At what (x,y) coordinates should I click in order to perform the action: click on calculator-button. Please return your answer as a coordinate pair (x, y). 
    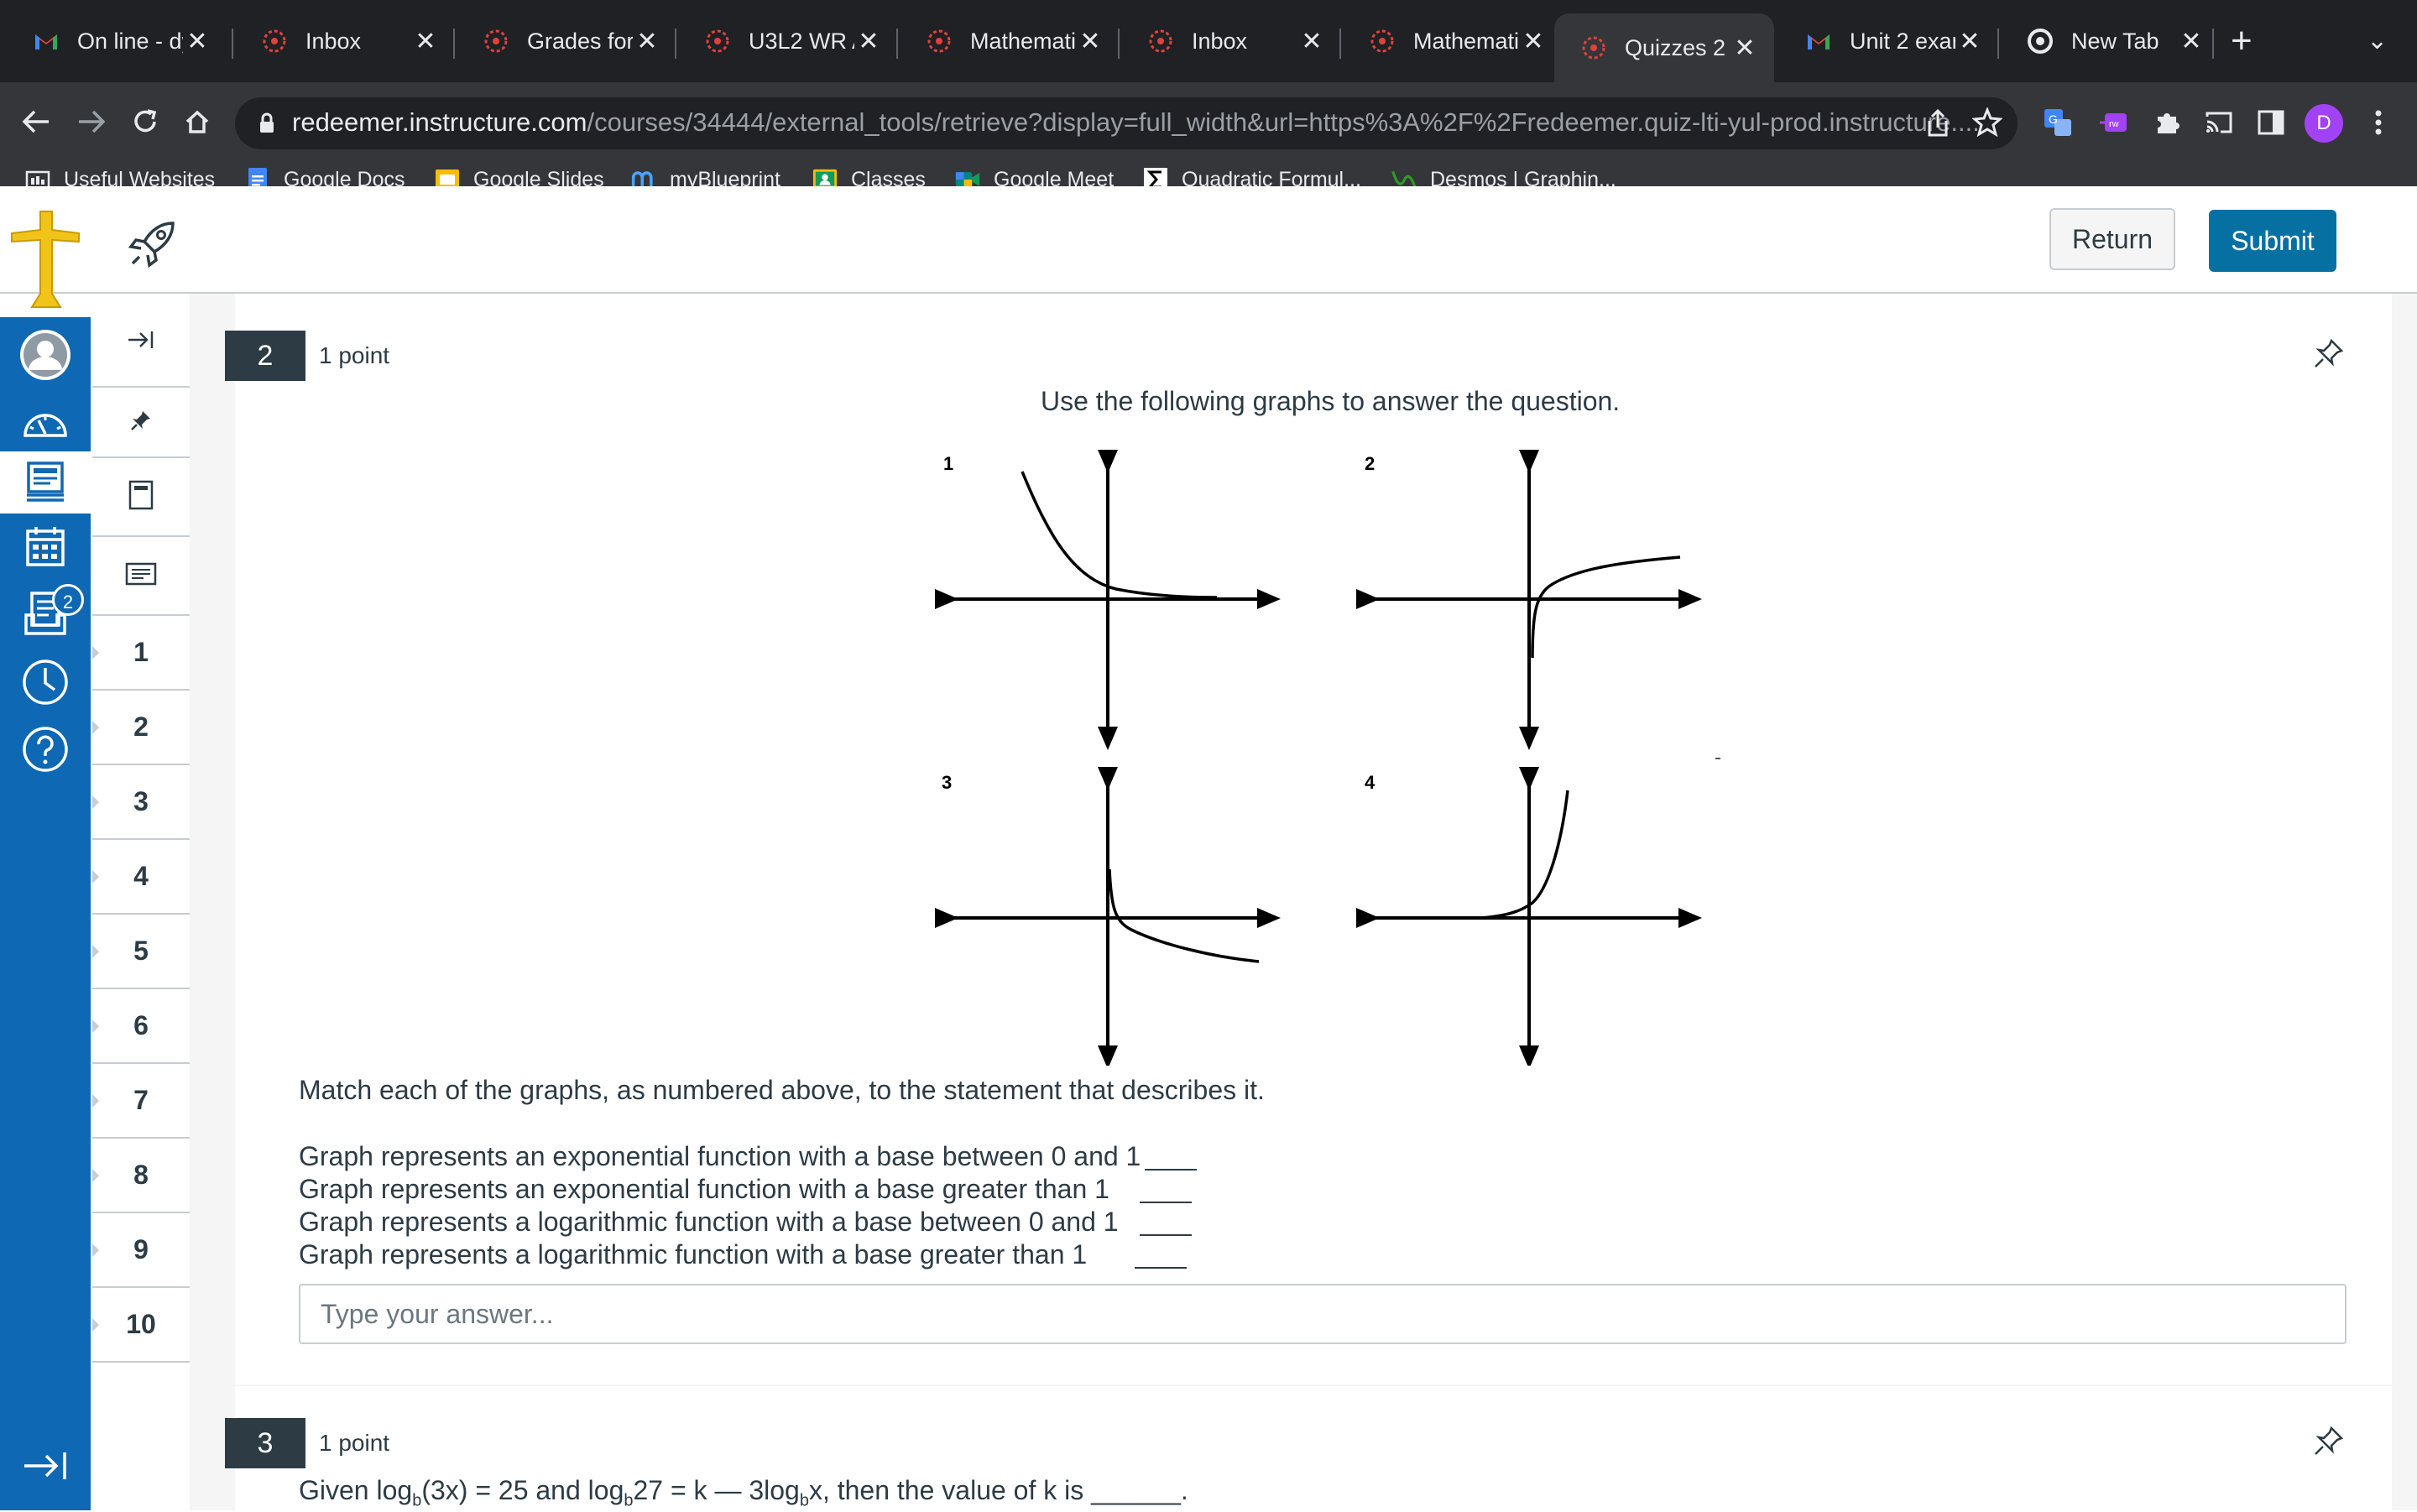
    Looking at the image, I should click on (141, 498).